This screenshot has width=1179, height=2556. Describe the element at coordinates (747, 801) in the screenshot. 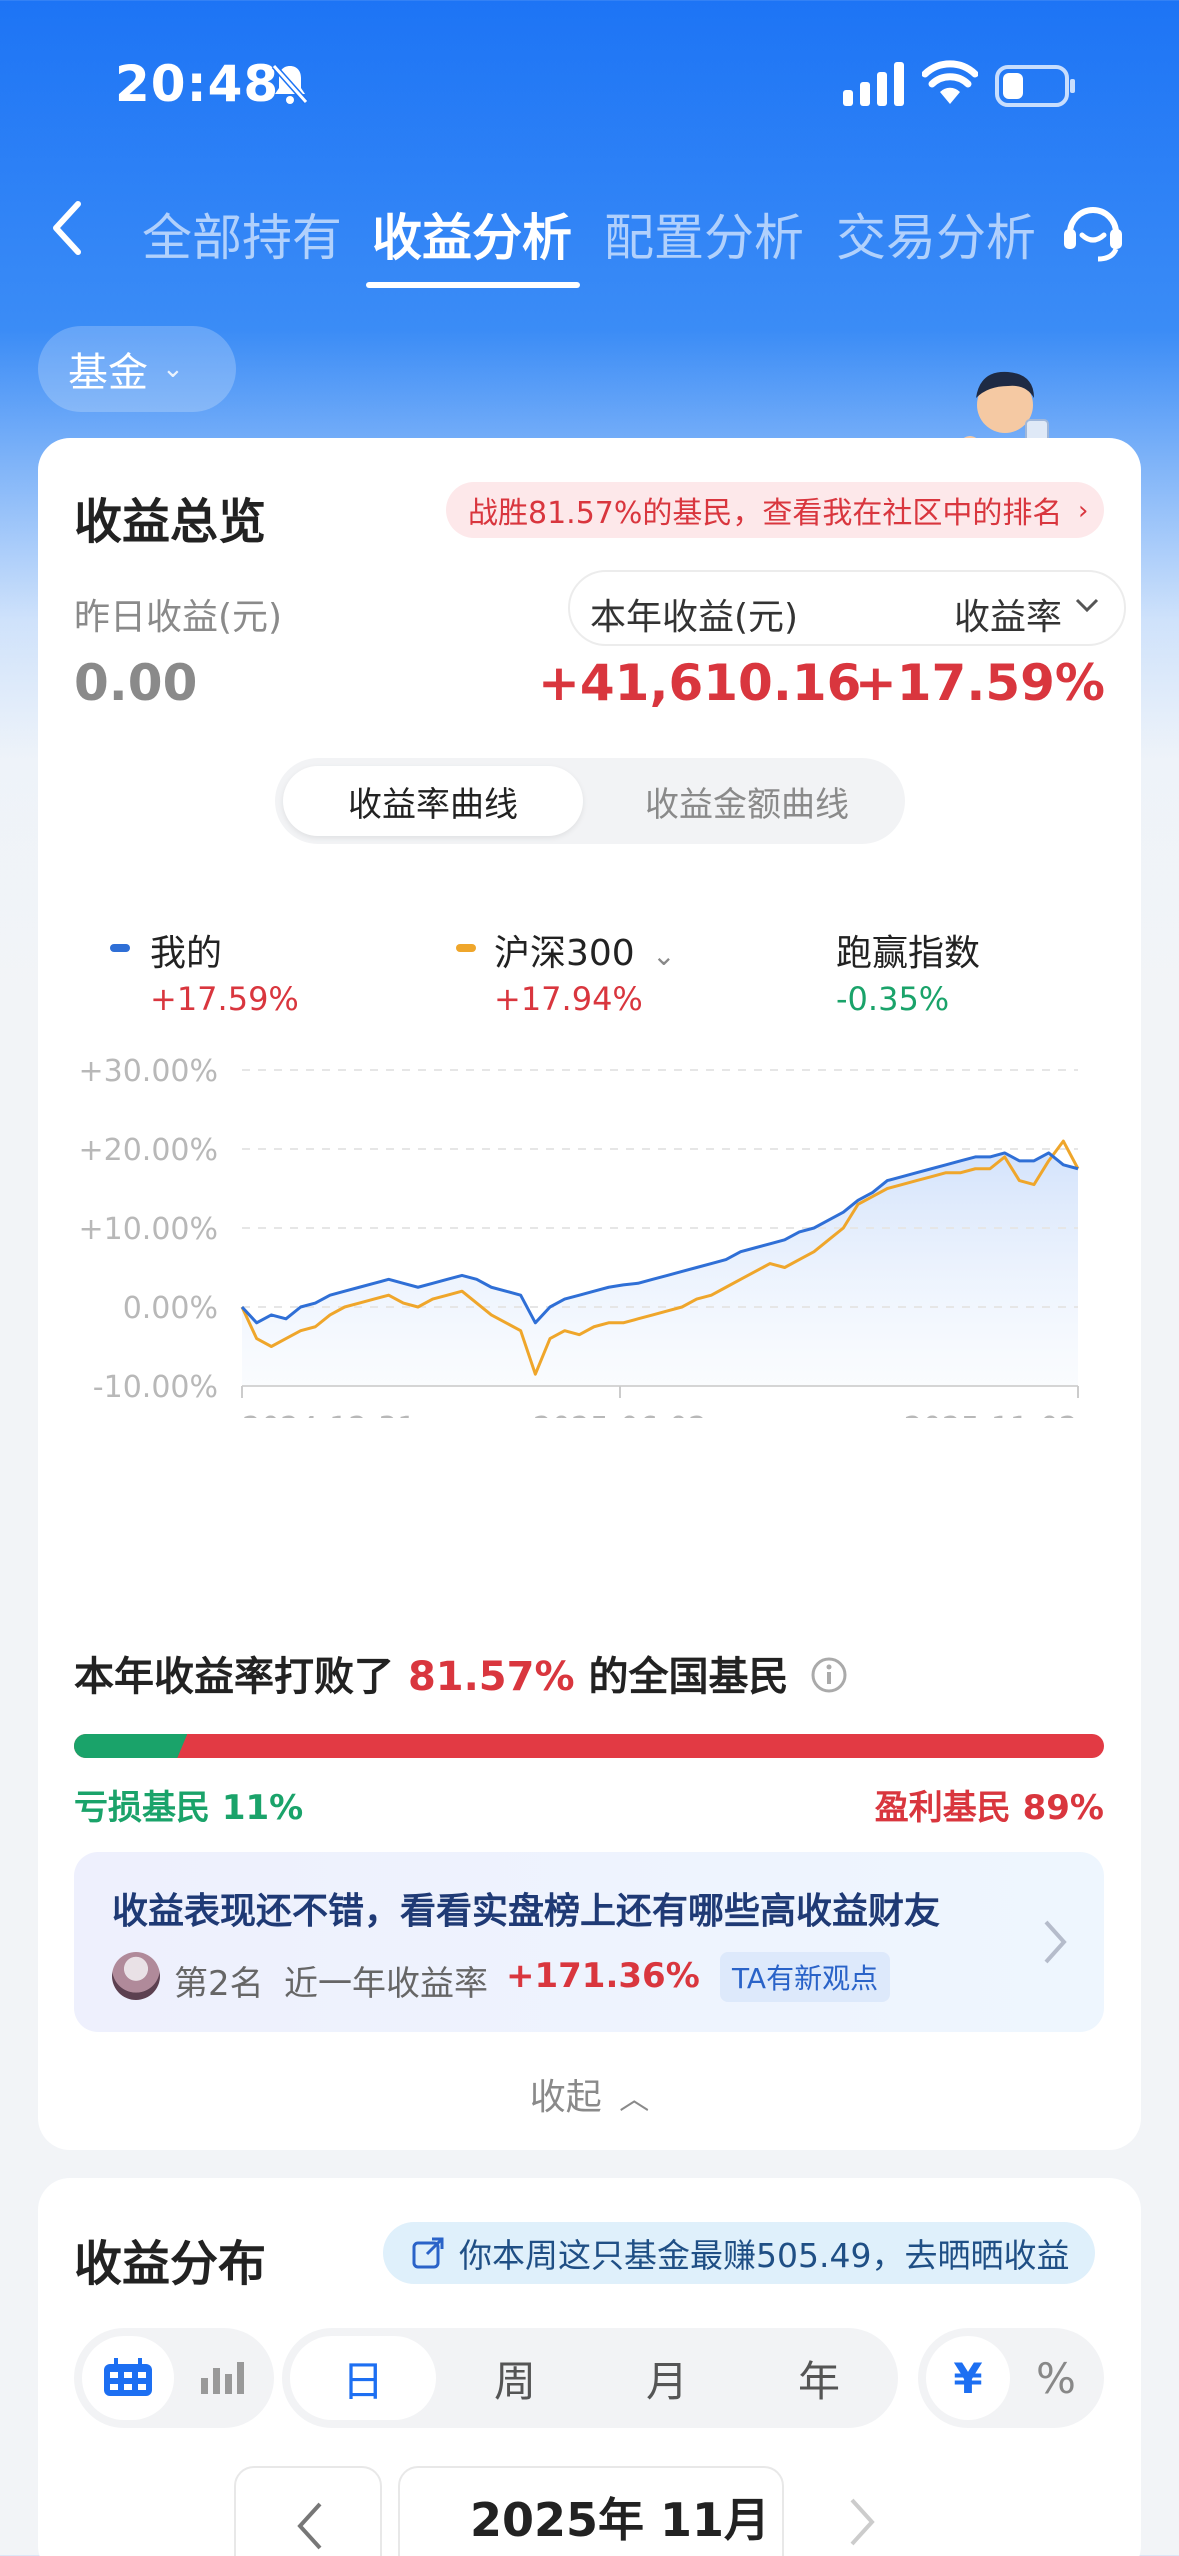

I see `amount-curve-option: 收益金额曲线` at that location.